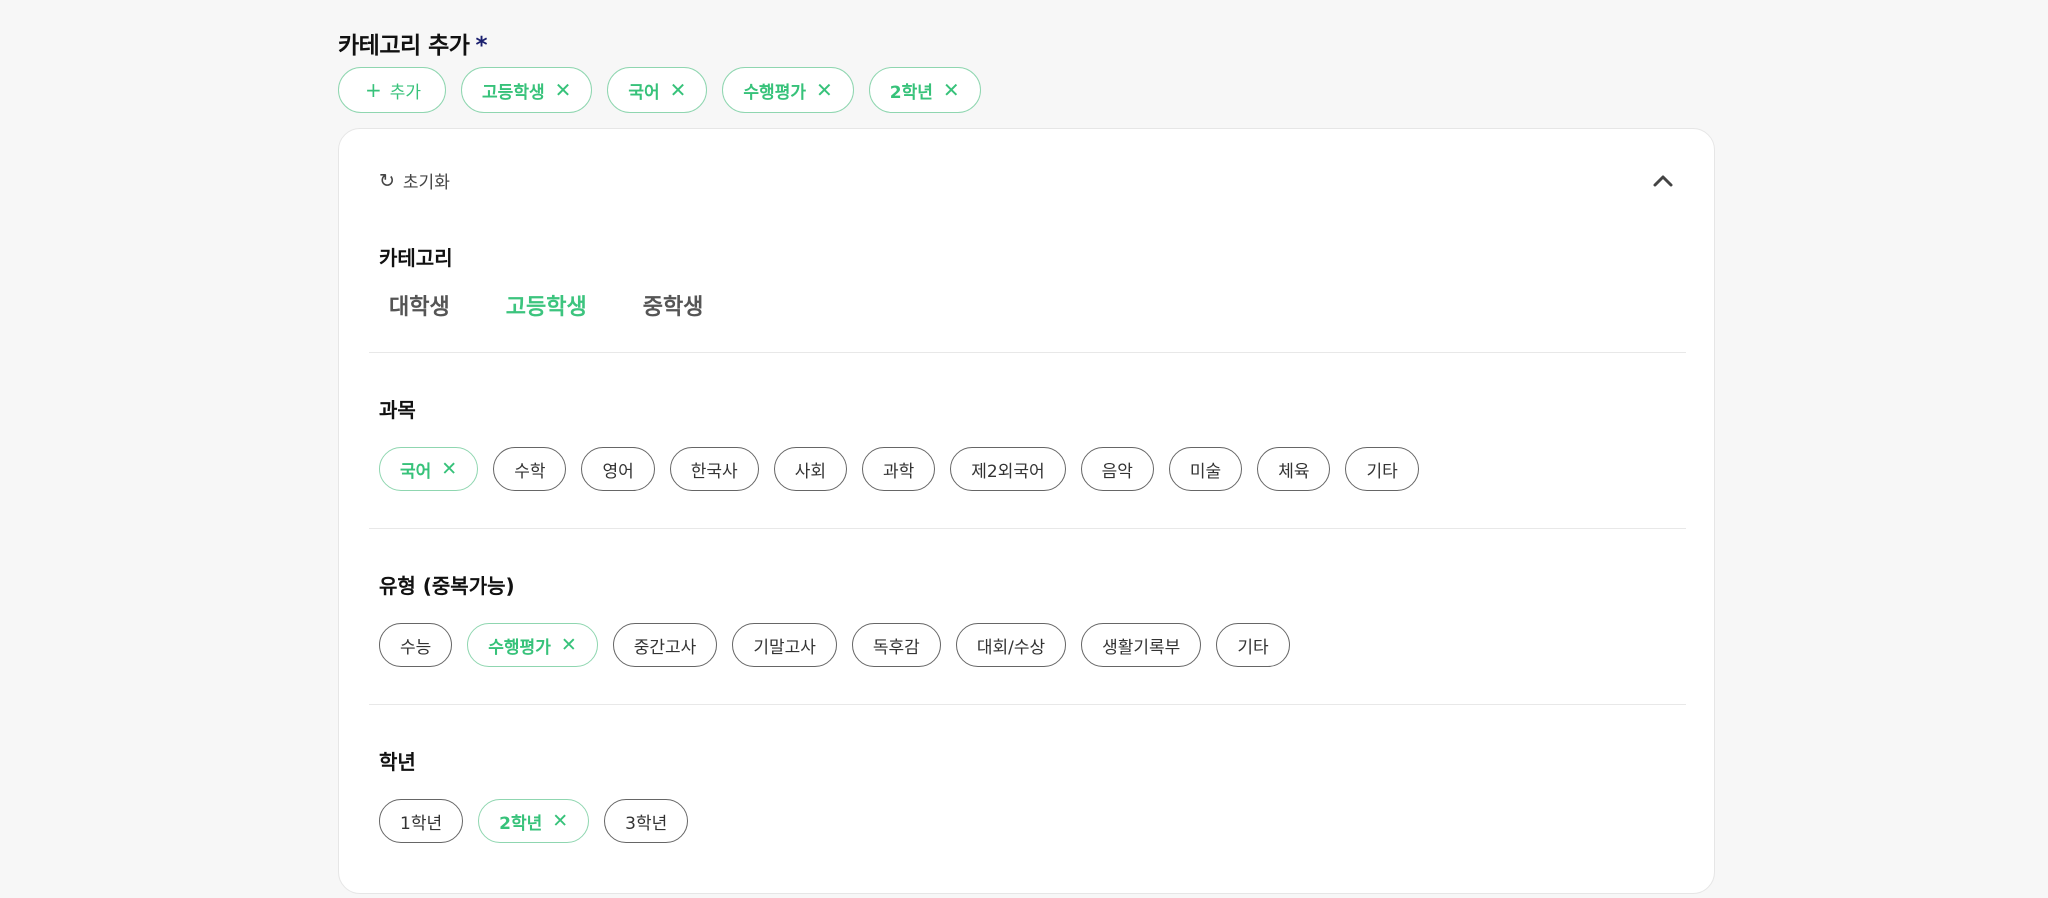 The height and width of the screenshot is (898, 2048). What do you see at coordinates (405, 92) in the screenshot?
I see `add-label: 추가` at bounding box center [405, 92].